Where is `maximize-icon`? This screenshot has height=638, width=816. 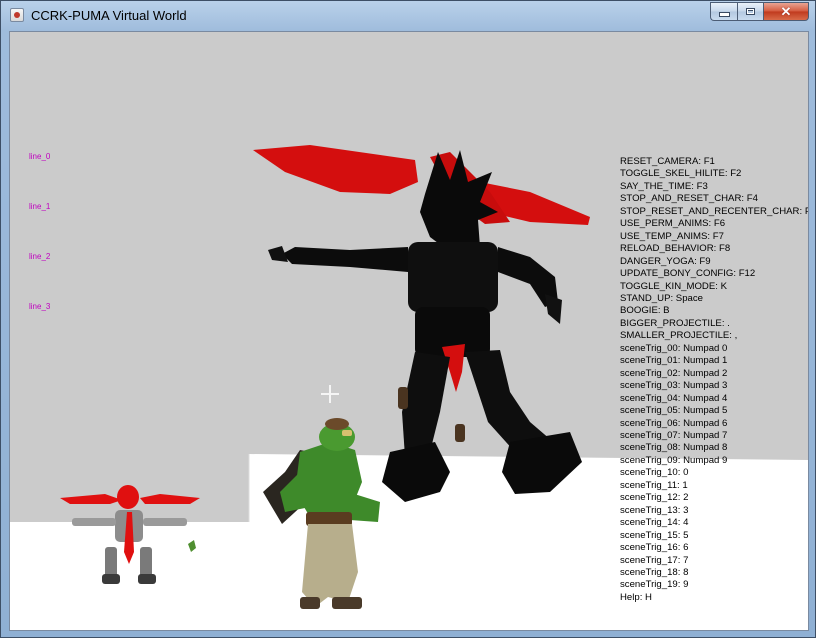 maximize-icon is located at coordinates (750, 11).